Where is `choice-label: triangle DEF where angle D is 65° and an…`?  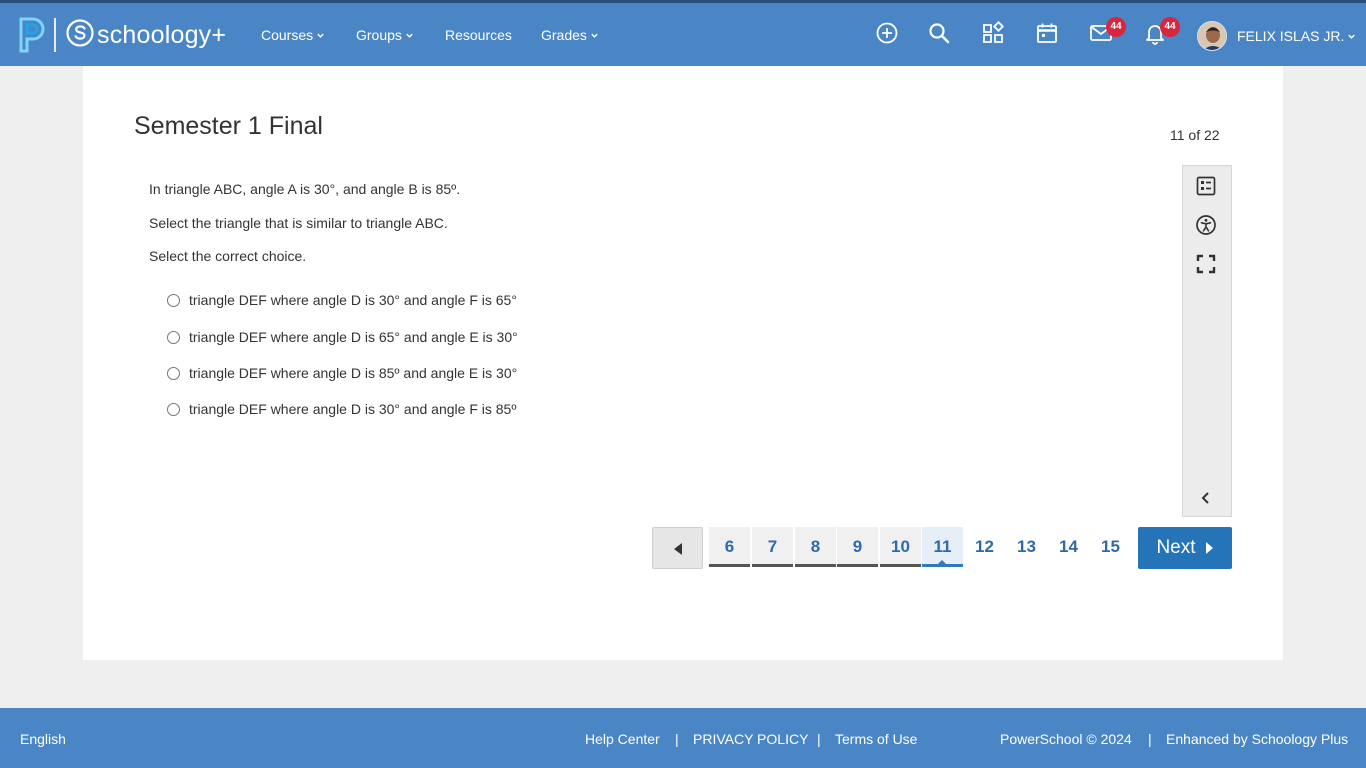 choice-label: triangle DEF where angle D is 65° and an… is located at coordinates (353, 337).